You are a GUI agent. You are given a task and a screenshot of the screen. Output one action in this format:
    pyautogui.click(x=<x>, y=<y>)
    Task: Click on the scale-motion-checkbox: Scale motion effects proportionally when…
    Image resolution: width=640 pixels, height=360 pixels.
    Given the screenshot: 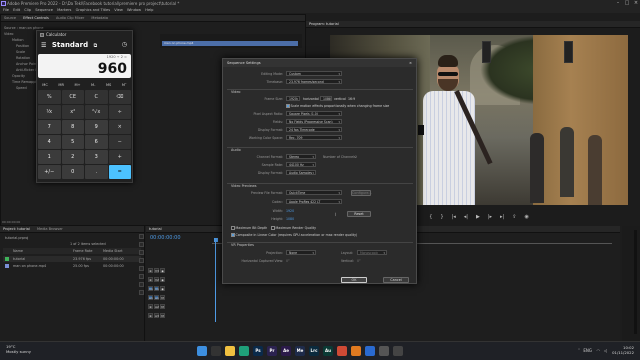 What is the action you would take?
    pyautogui.click(x=337, y=106)
    